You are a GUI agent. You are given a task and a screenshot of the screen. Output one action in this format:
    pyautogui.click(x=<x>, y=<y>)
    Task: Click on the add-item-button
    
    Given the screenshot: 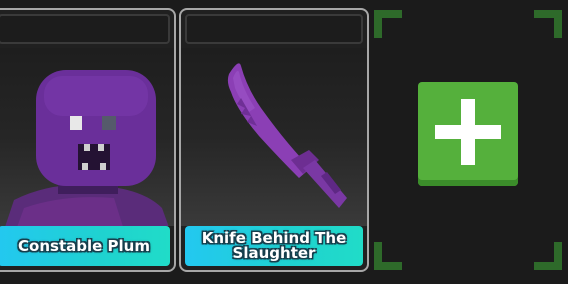 What is the action you would take?
    pyautogui.click(x=468, y=134)
    